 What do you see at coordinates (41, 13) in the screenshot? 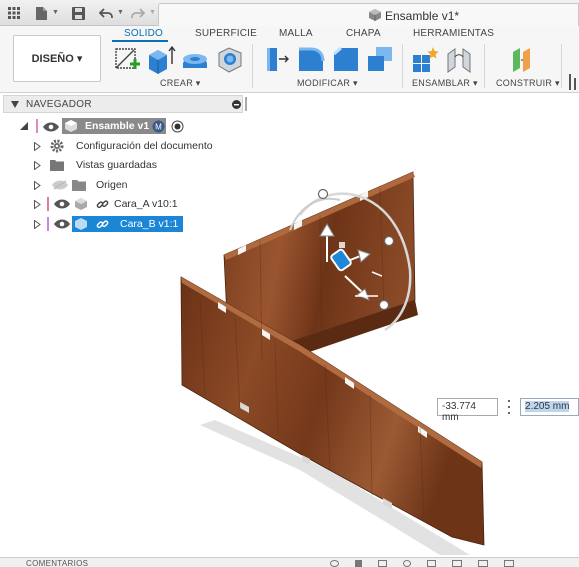
I see `file-icon` at bounding box center [41, 13].